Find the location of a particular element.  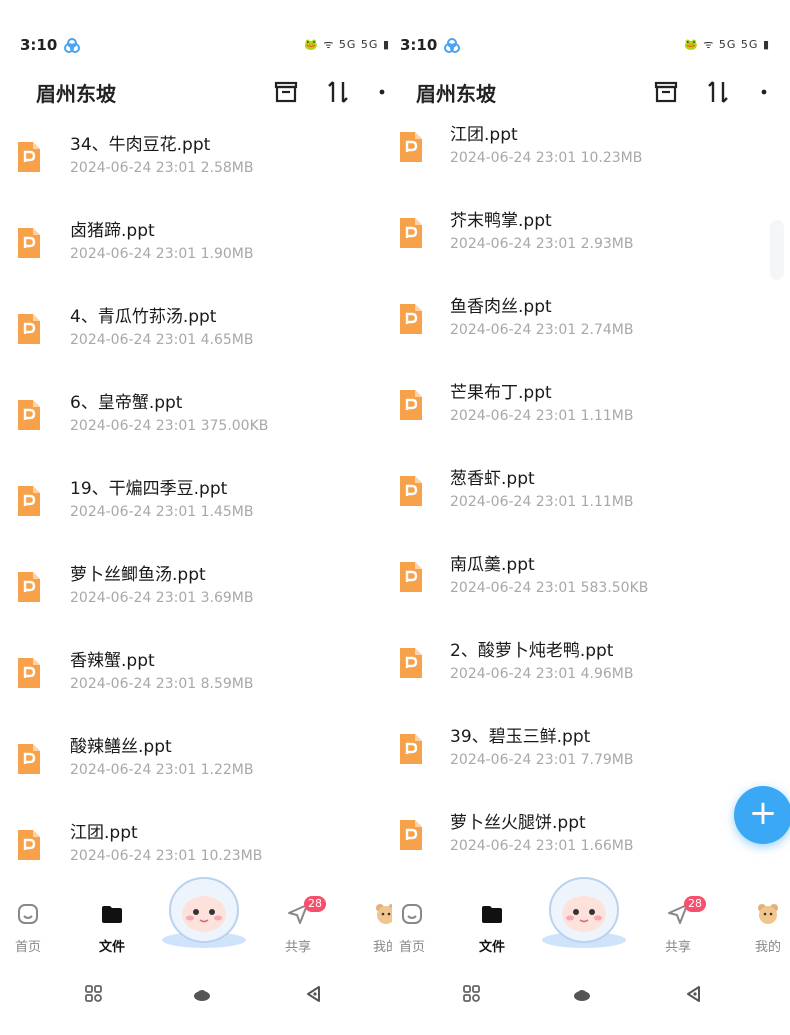

system-nav-bar is located at coordinates (591, 995).